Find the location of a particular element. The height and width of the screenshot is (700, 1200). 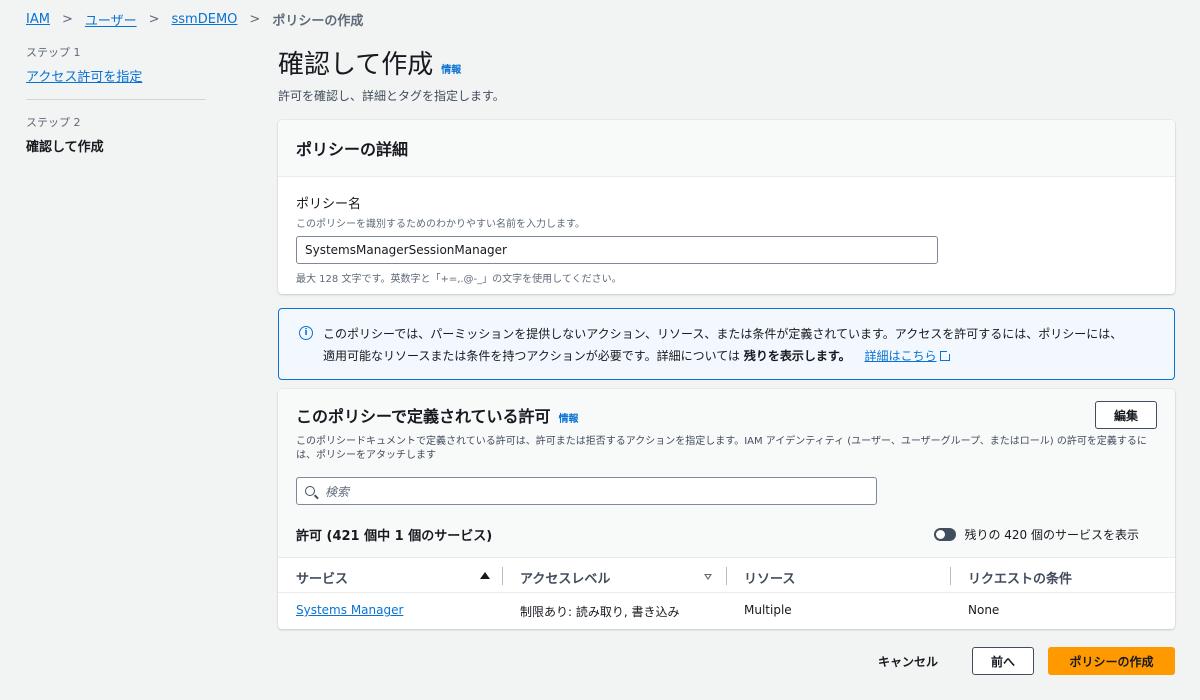

column-label: リソース is located at coordinates (770, 579).